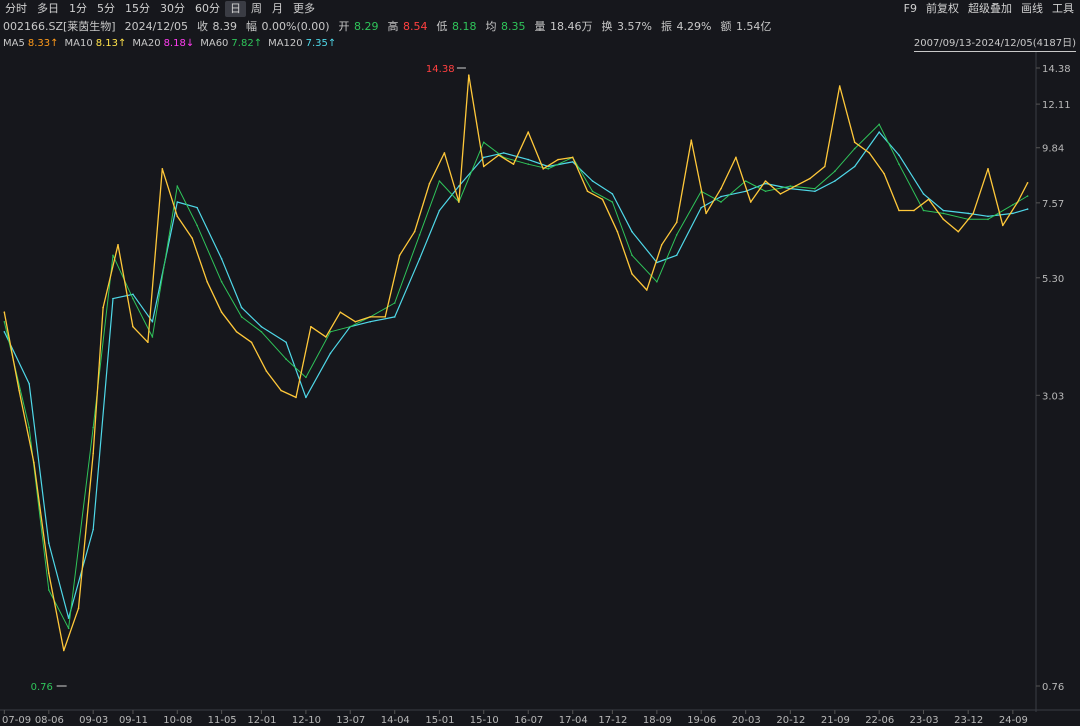 The image size is (1080, 726). What do you see at coordinates (746, 720) in the screenshot?
I see `x-tick-label: 20-03` at bounding box center [746, 720].